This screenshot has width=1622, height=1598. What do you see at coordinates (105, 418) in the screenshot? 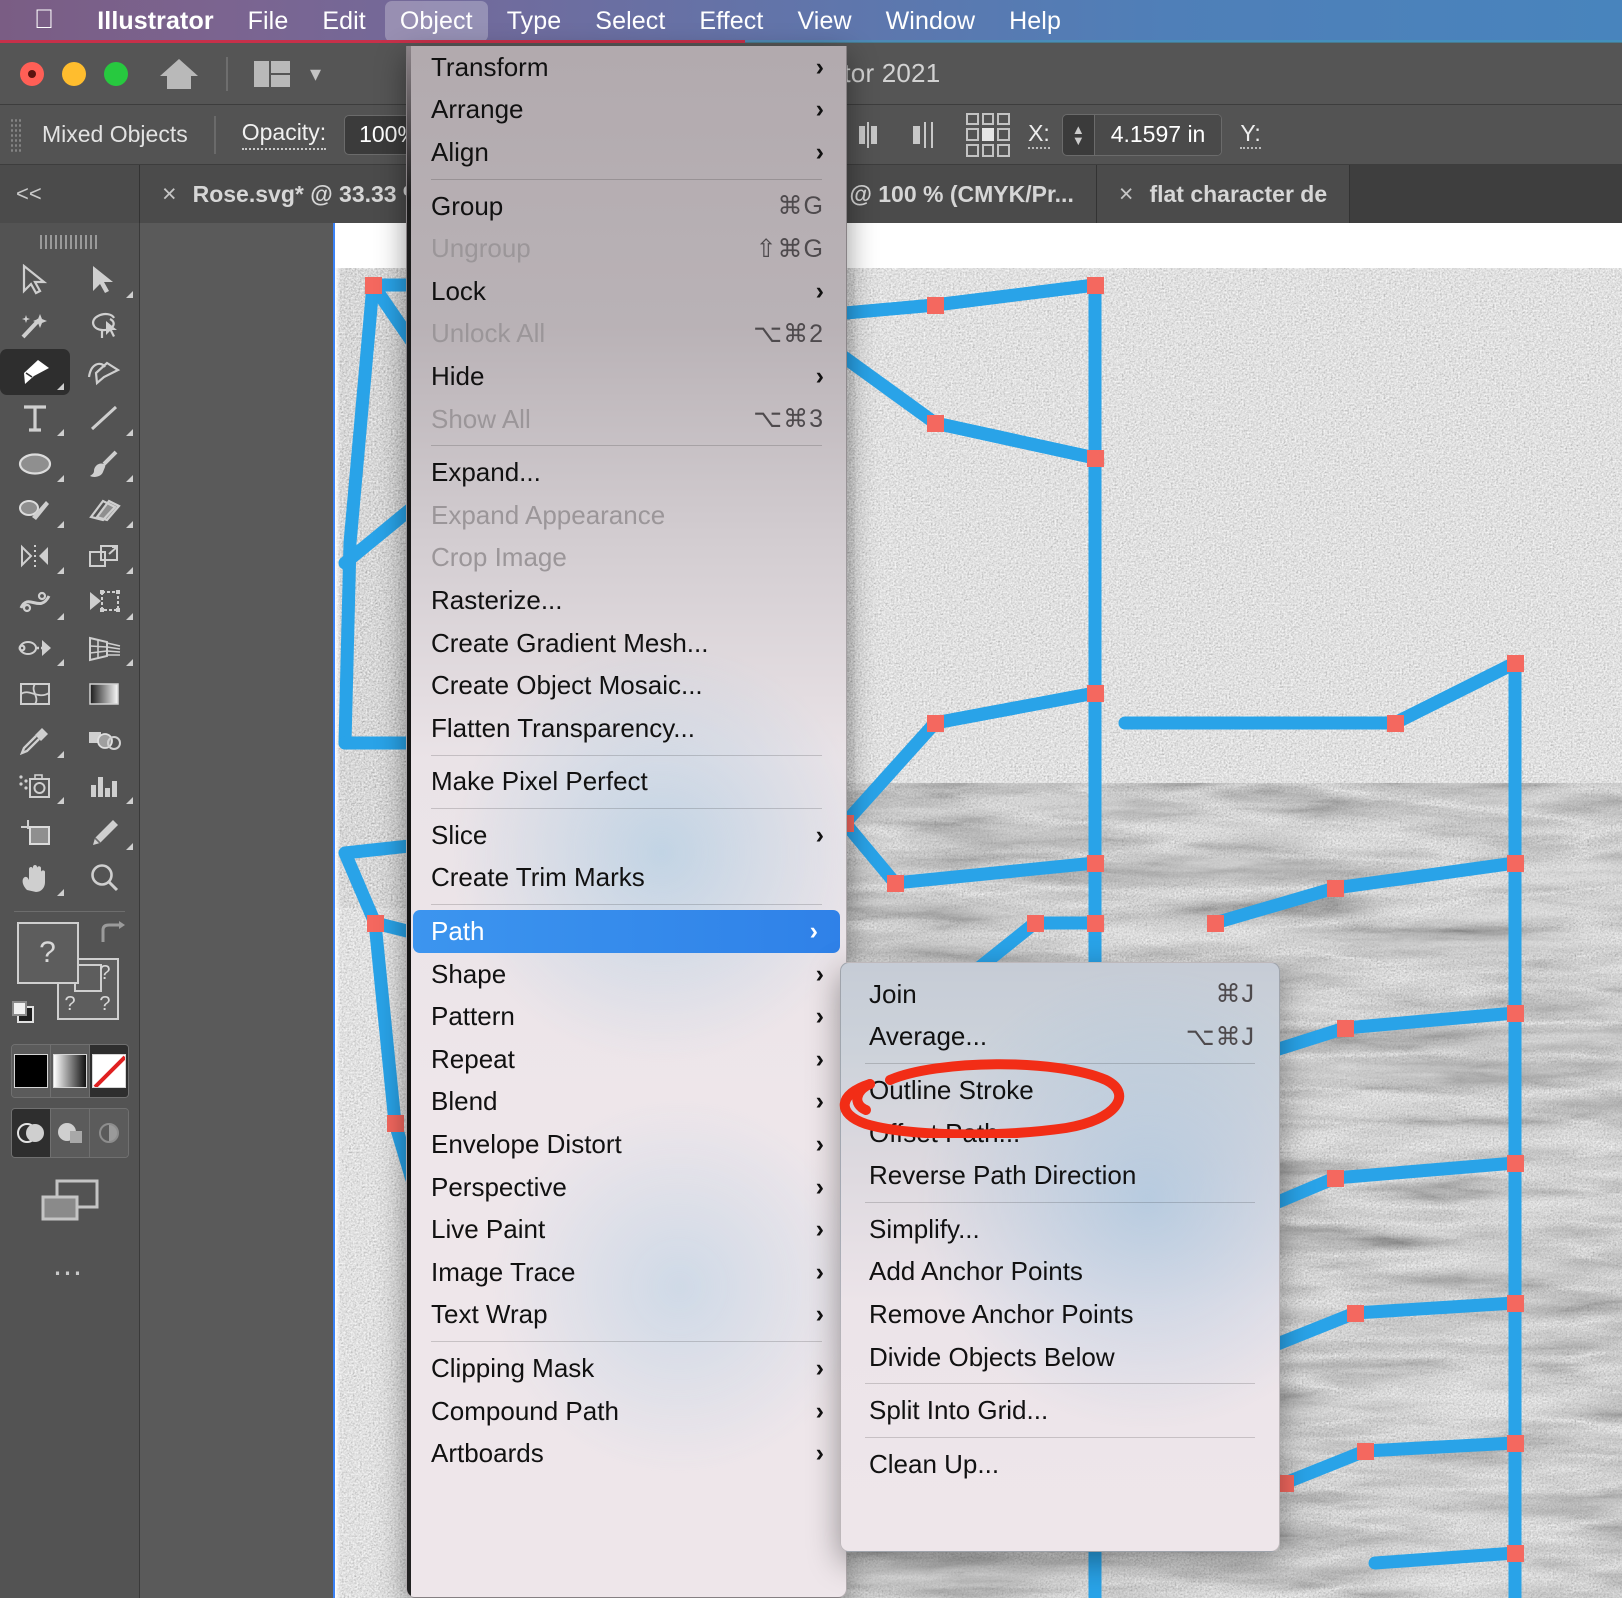
I see `line-segment-tool-icon` at bounding box center [105, 418].